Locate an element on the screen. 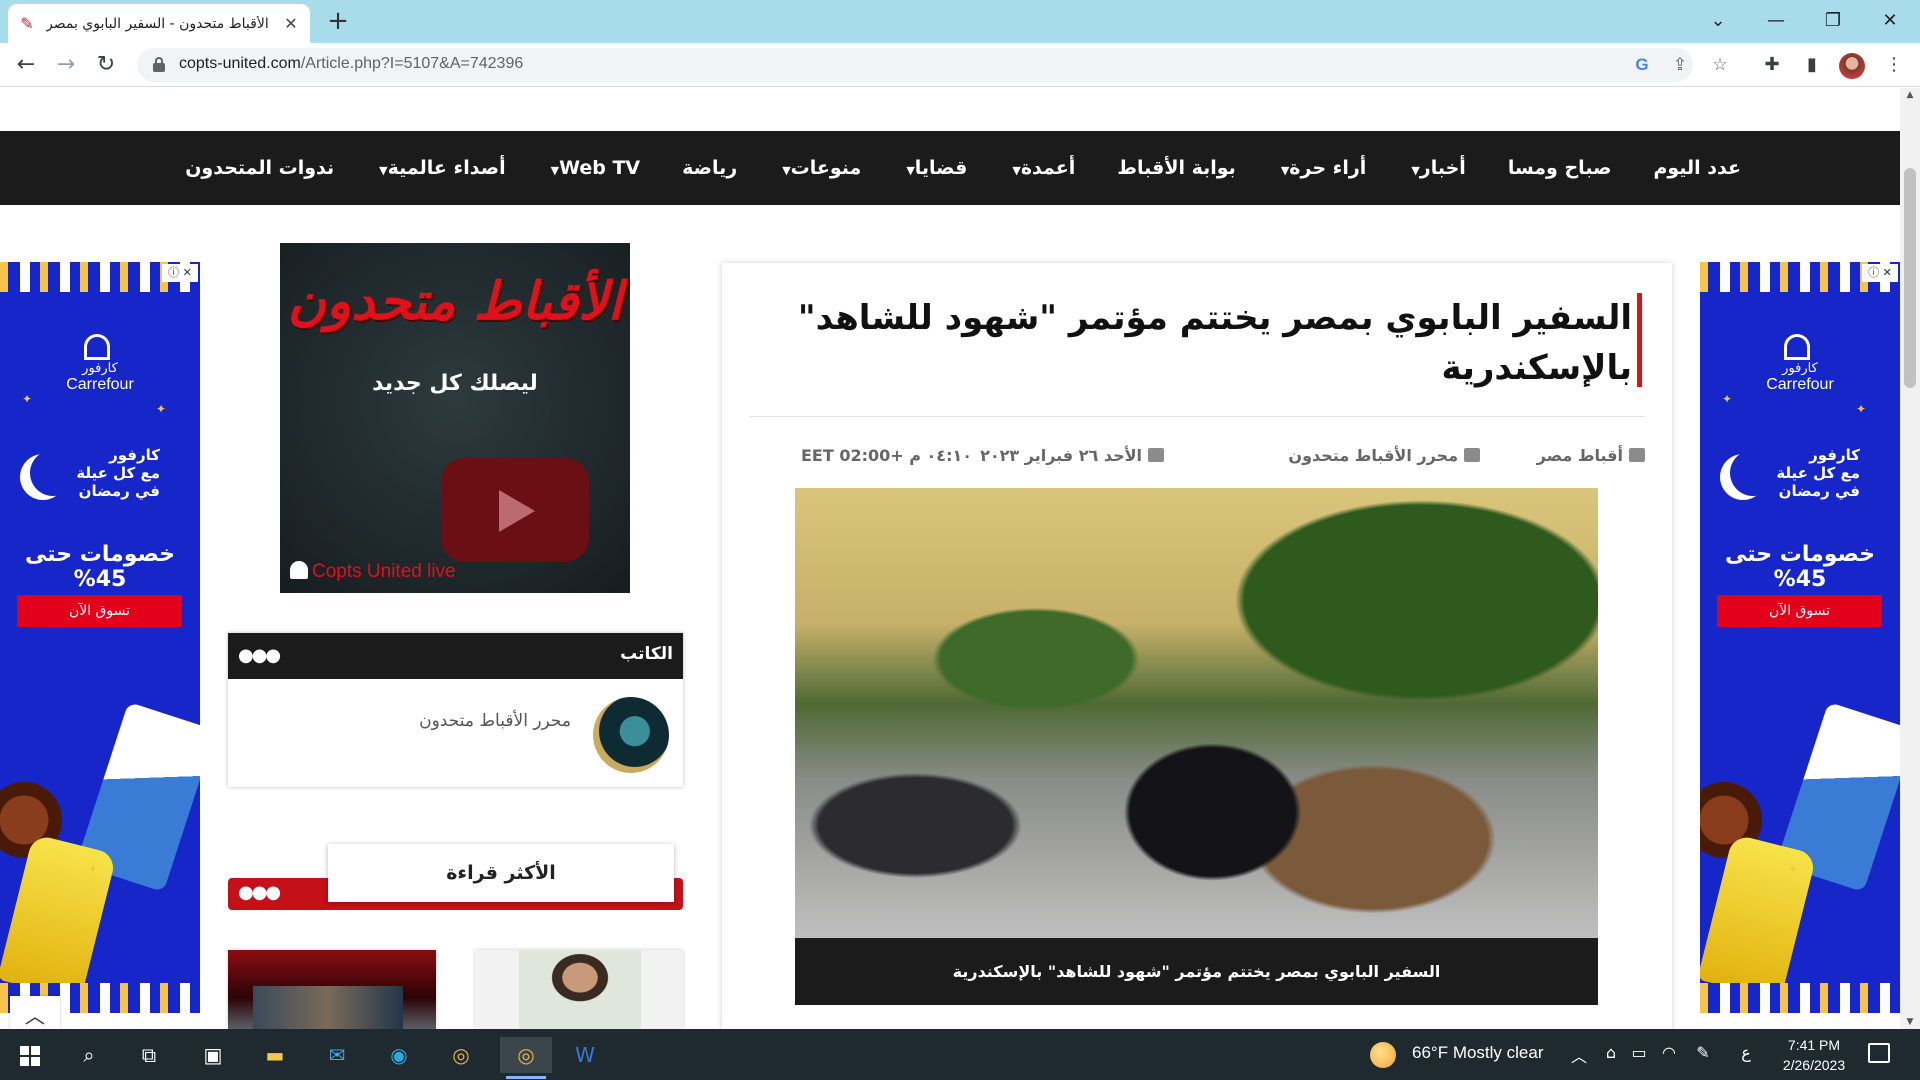 The image size is (1920, 1080). nav-item-today: عدد اليوم is located at coordinates (1697, 168).